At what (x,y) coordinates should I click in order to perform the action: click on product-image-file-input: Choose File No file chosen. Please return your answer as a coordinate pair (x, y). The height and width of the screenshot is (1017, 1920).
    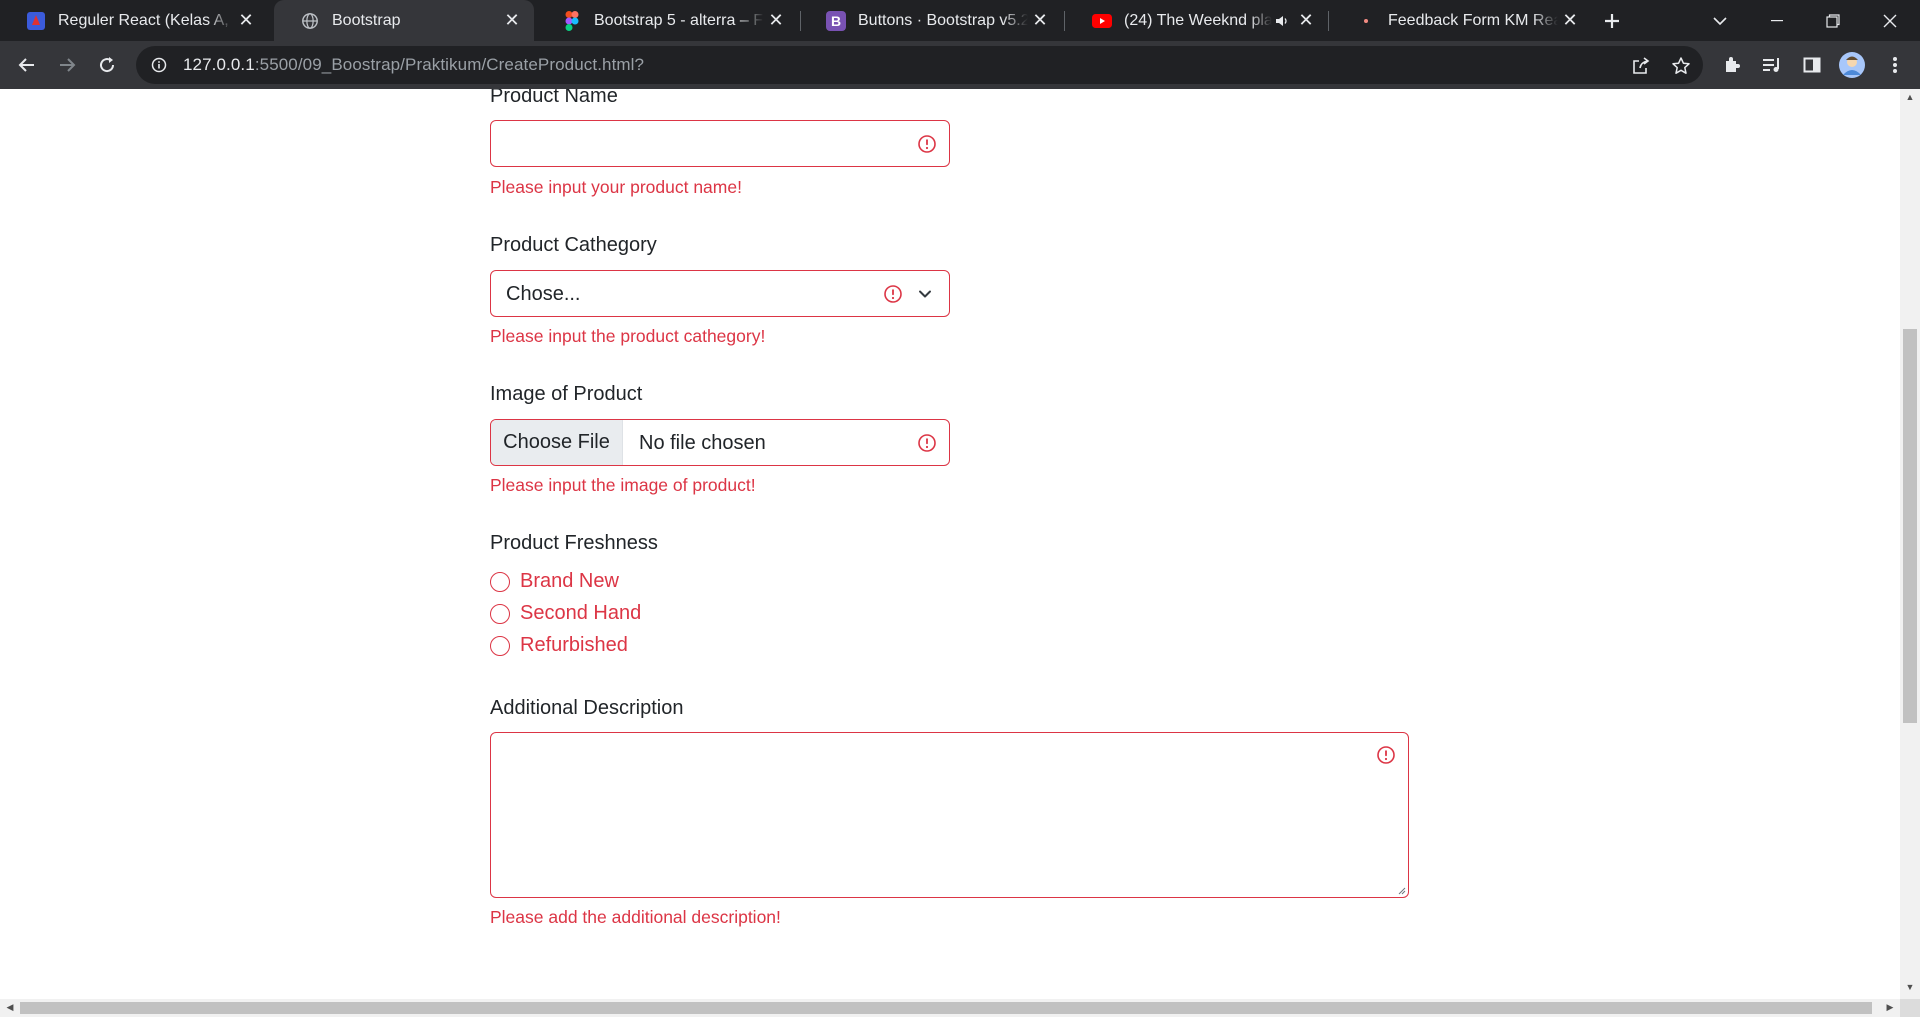
    Looking at the image, I should click on (720, 442).